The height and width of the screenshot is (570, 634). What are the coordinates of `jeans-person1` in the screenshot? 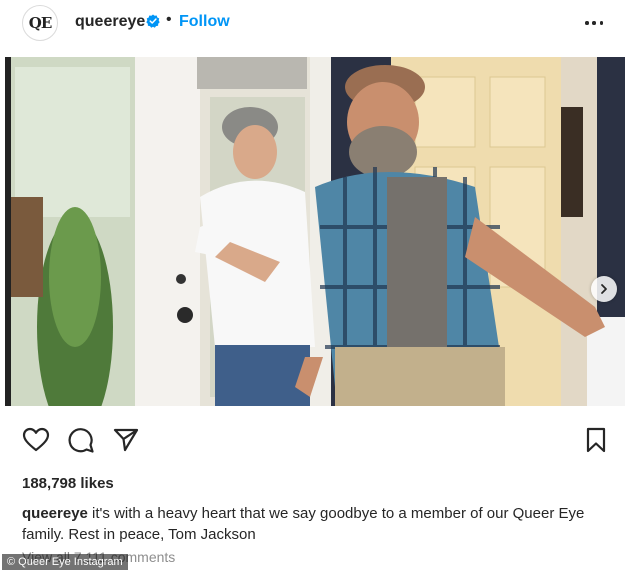 It's located at (262, 375).